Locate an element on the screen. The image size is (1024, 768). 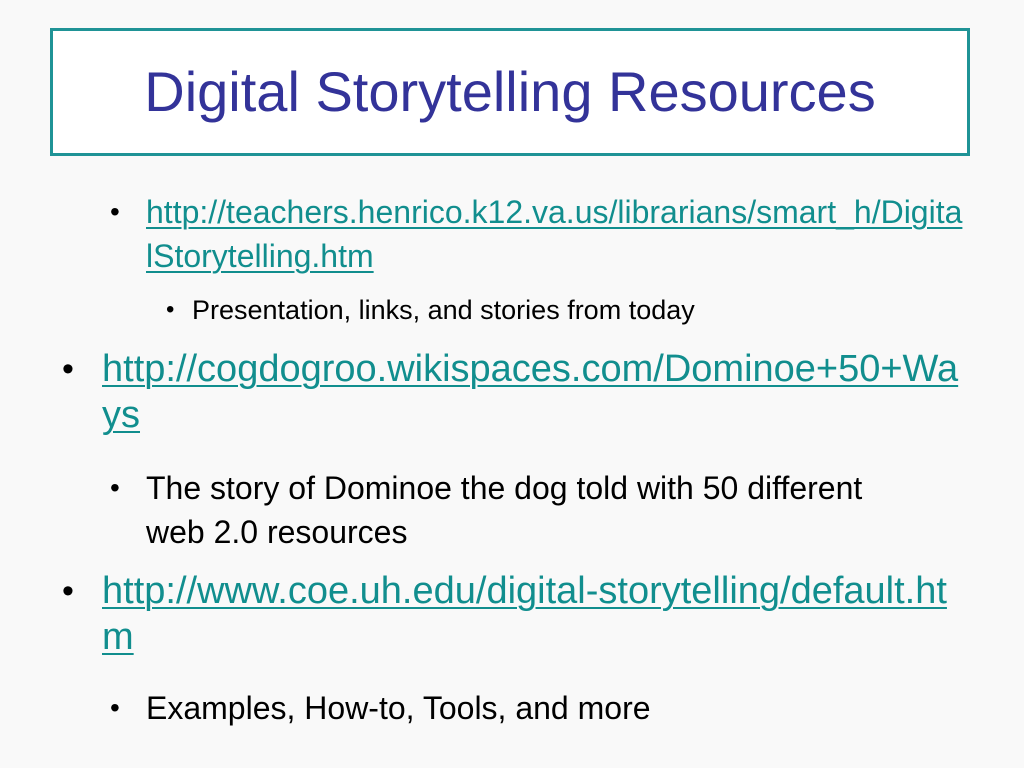
description-text: Examples, How-to, Tools, and more is located at coordinates (398, 708).